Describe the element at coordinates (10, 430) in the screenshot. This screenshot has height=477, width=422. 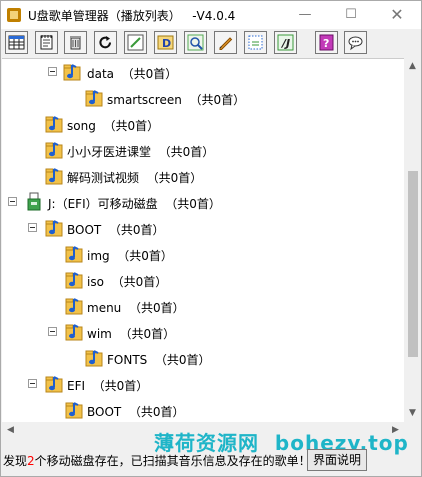
I see `scroll-left-arrow-icon: ◀` at that location.